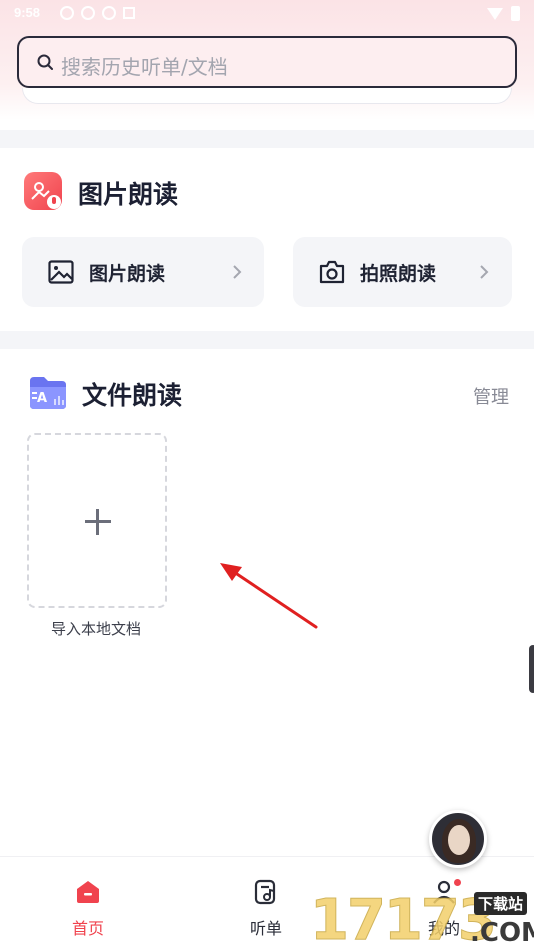 Image resolution: width=534 pixels, height=950 pixels. I want to click on watermark-suffix: .COM, so click(502, 933).